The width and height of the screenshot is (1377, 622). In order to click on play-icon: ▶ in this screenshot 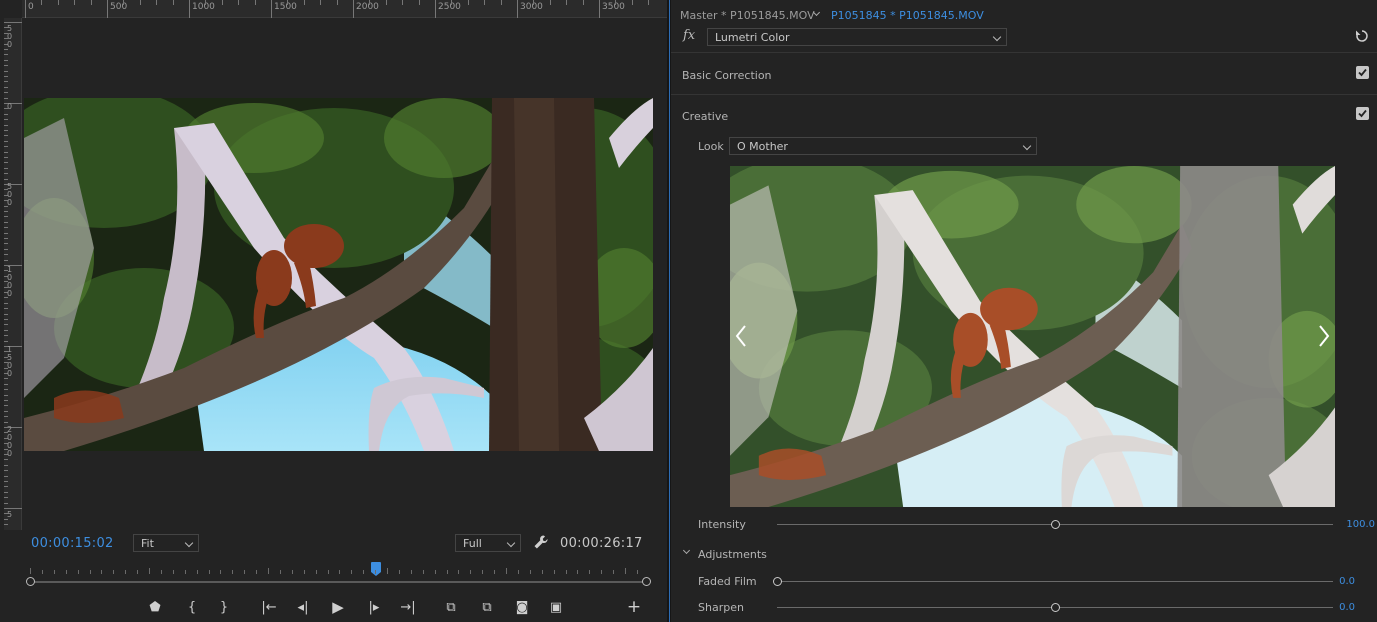, I will do `click(338, 607)`.